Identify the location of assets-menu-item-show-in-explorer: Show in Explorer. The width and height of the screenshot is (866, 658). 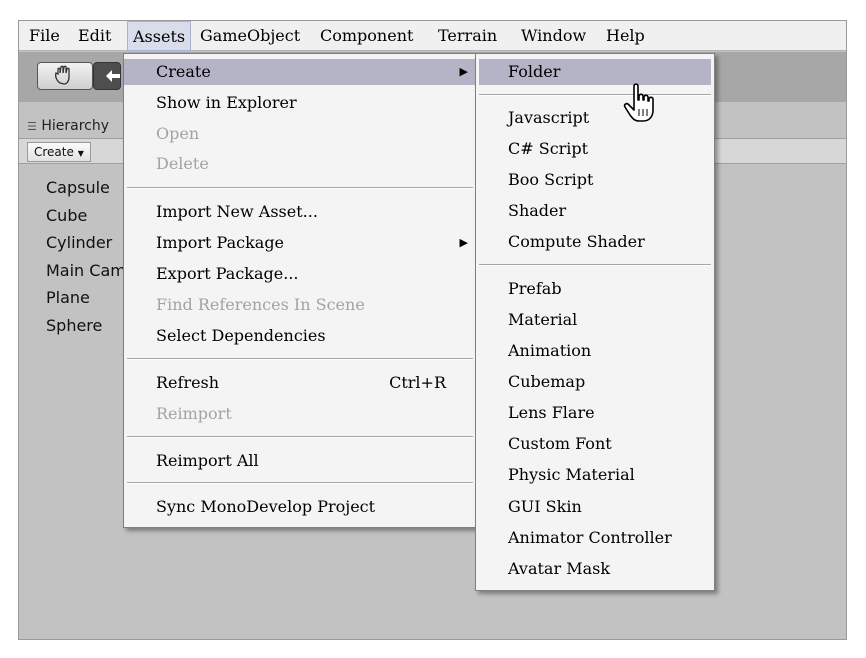
(300, 103).